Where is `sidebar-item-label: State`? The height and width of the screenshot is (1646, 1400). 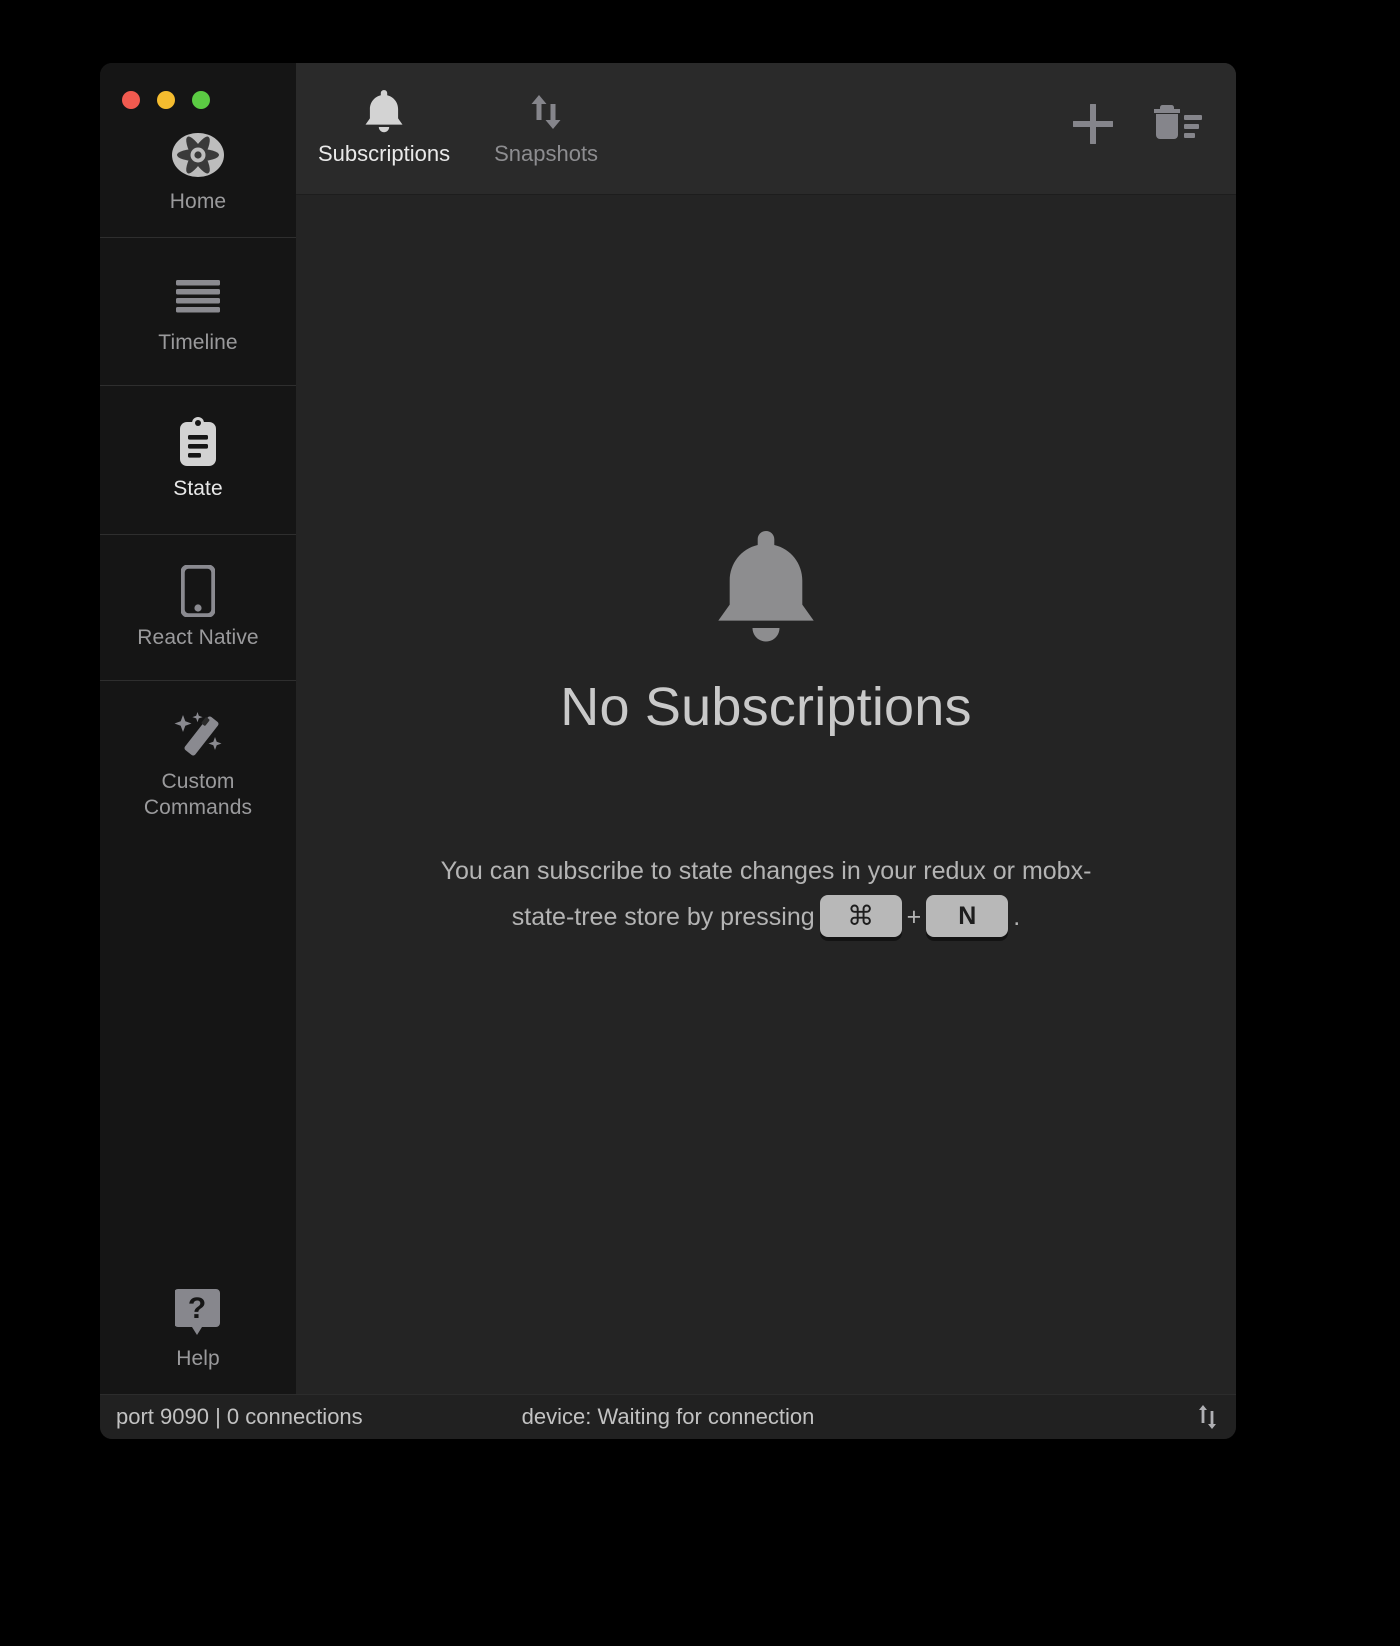
sidebar-item-label: State is located at coordinates (198, 489).